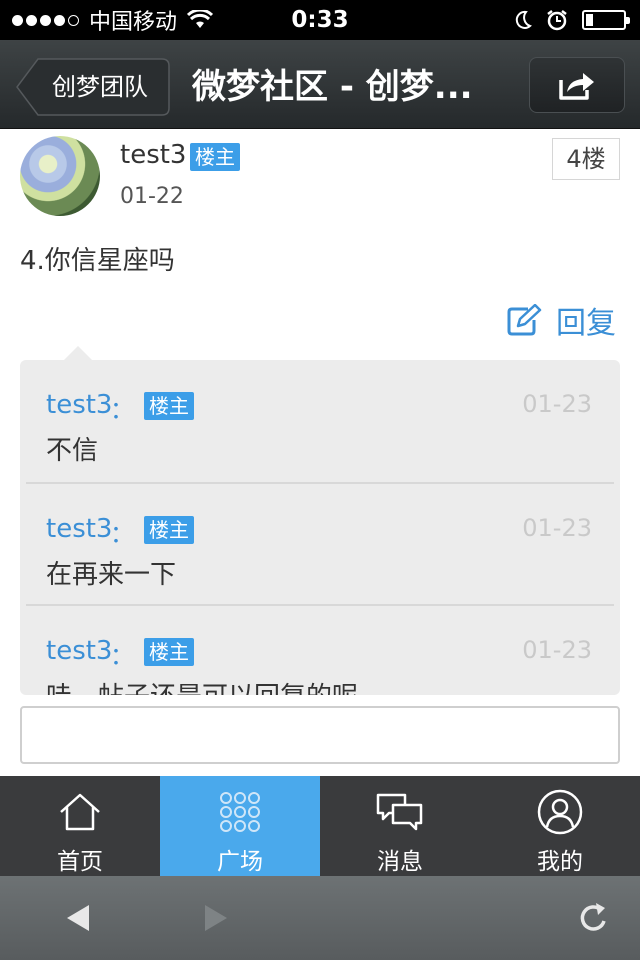  What do you see at coordinates (523, 19) in the screenshot?
I see `moon-icon` at bounding box center [523, 19].